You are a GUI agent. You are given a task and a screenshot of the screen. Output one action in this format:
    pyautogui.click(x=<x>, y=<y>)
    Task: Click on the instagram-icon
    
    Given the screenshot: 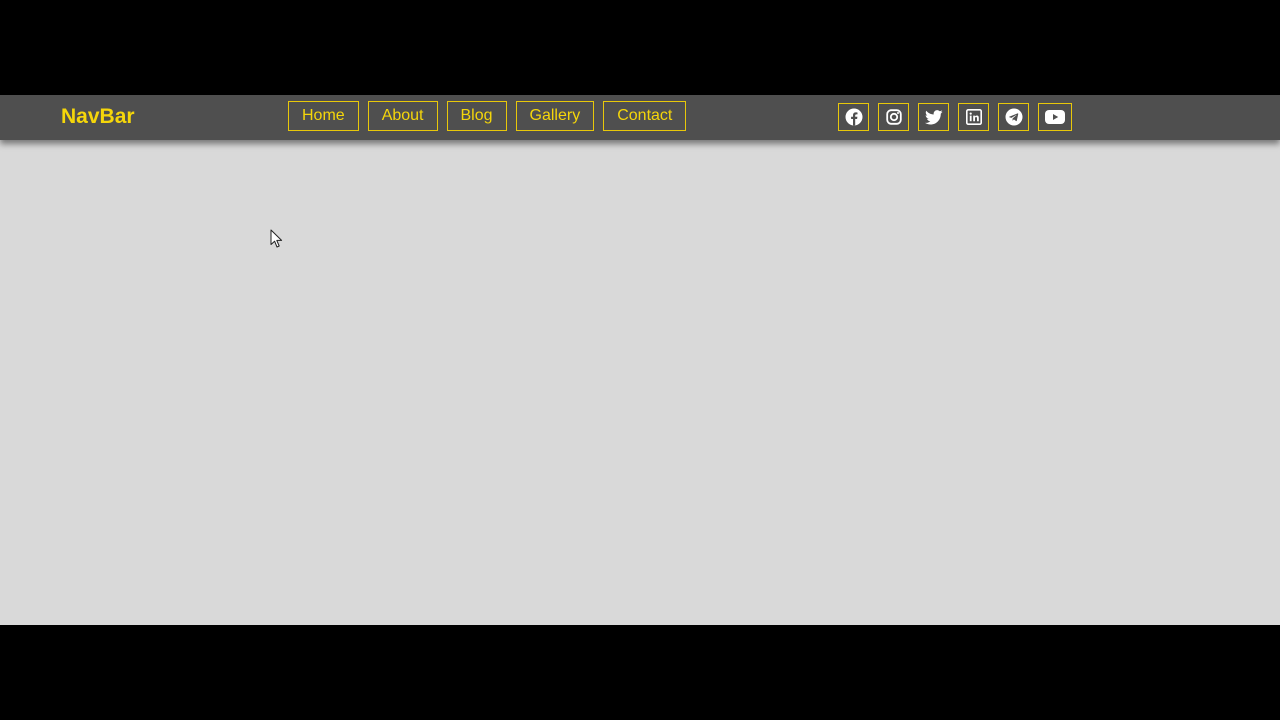 What is the action you would take?
    pyautogui.click(x=893, y=117)
    